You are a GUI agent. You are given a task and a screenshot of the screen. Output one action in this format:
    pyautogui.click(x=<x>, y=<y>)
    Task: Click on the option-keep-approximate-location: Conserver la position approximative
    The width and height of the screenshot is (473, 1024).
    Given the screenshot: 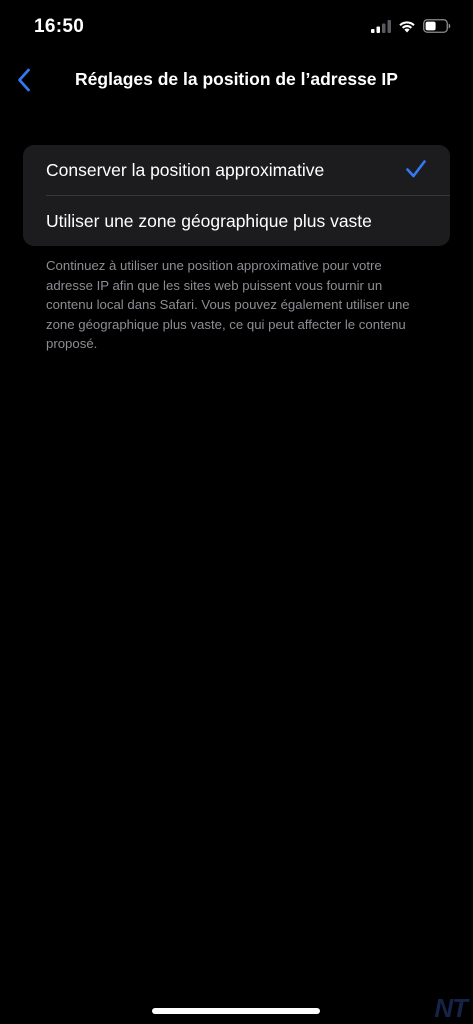 What is the action you would take?
    pyautogui.click(x=236, y=170)
    